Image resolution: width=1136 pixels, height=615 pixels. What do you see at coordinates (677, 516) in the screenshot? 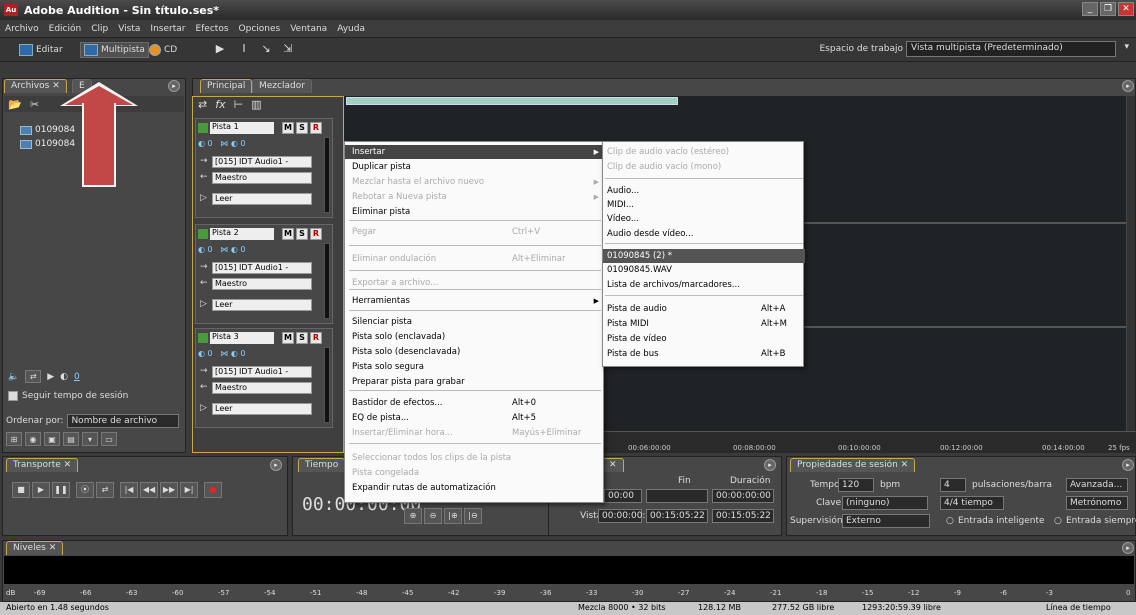
I see `view-end-field: 00:15:05:22` at bounding box center [677, 516].